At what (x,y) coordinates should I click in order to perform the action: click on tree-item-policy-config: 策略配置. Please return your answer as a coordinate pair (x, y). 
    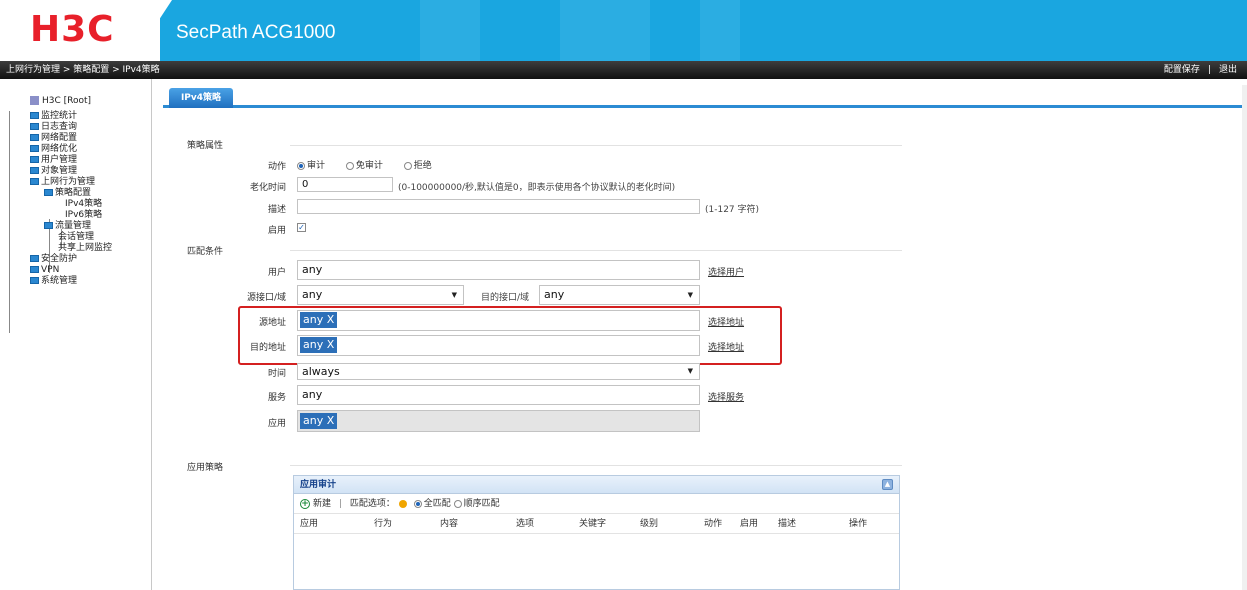
    Looking at the image, I should click on (67, 193).